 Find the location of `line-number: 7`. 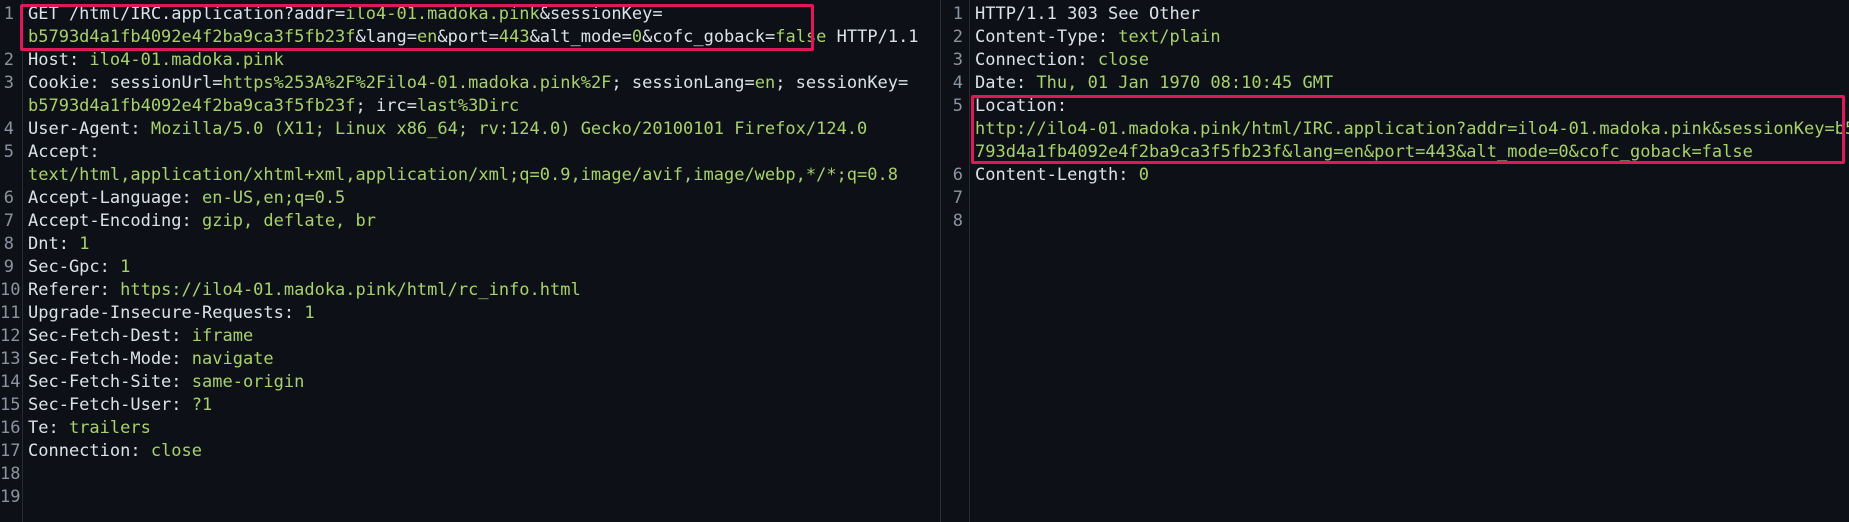

line-number: 7 is located at coordinates (8, 221).